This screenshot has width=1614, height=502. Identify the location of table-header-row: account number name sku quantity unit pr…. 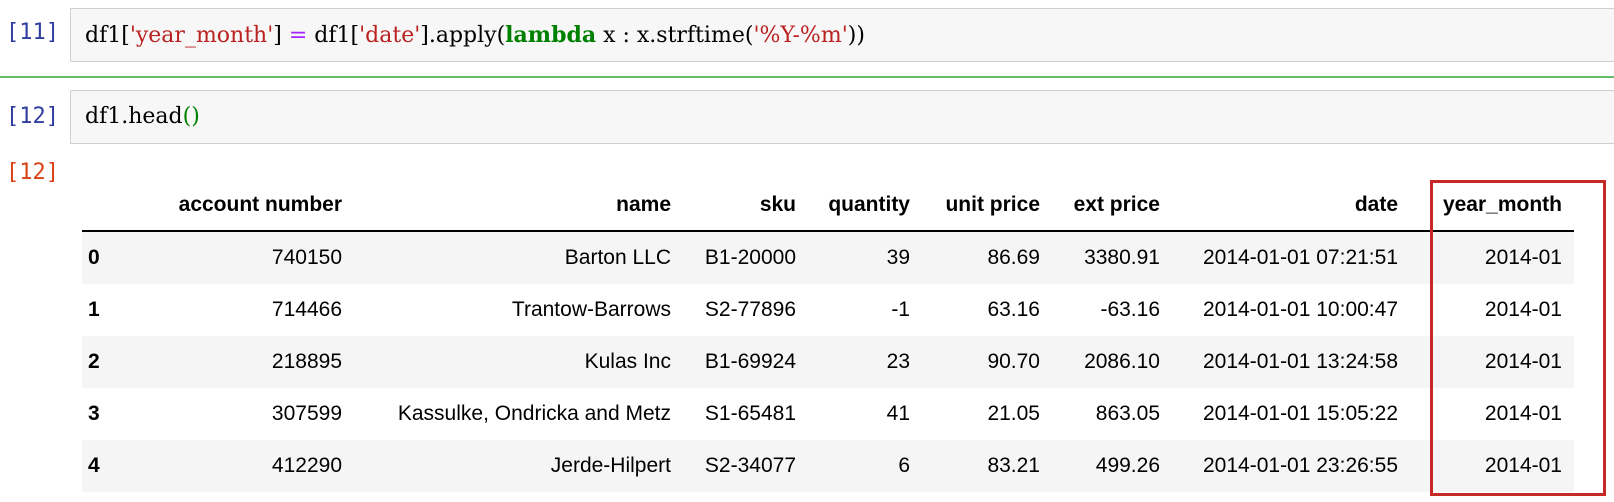
(828, 206).